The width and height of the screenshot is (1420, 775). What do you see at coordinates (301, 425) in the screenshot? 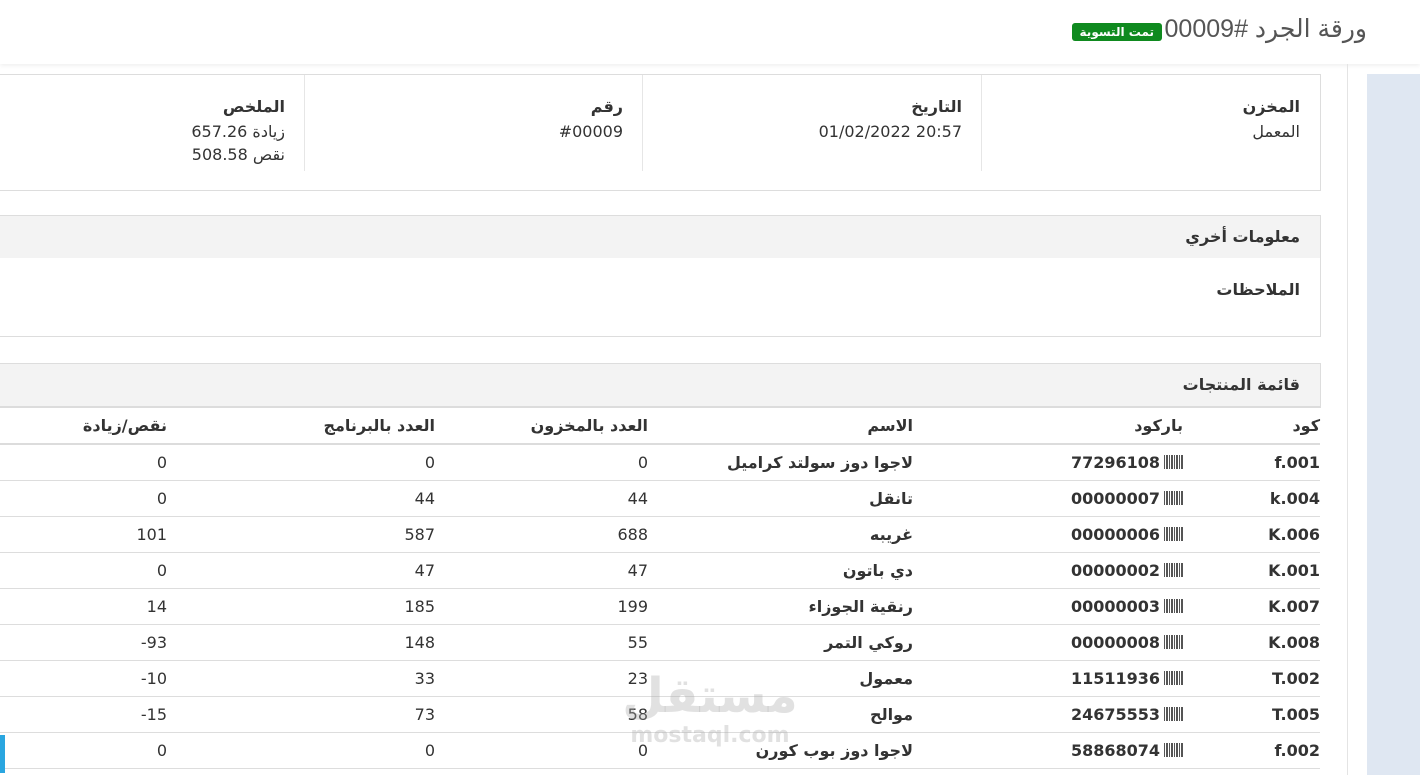
I see `column-header-program: العدد بالبرنامج` at bounding box center [301, 425].